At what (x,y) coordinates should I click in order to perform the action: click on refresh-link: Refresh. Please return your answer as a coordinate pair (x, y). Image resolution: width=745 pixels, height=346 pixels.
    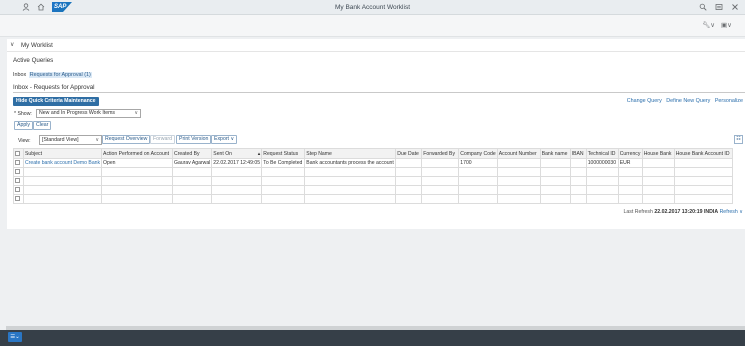
    Looking at the image, I should click on (729, 212).